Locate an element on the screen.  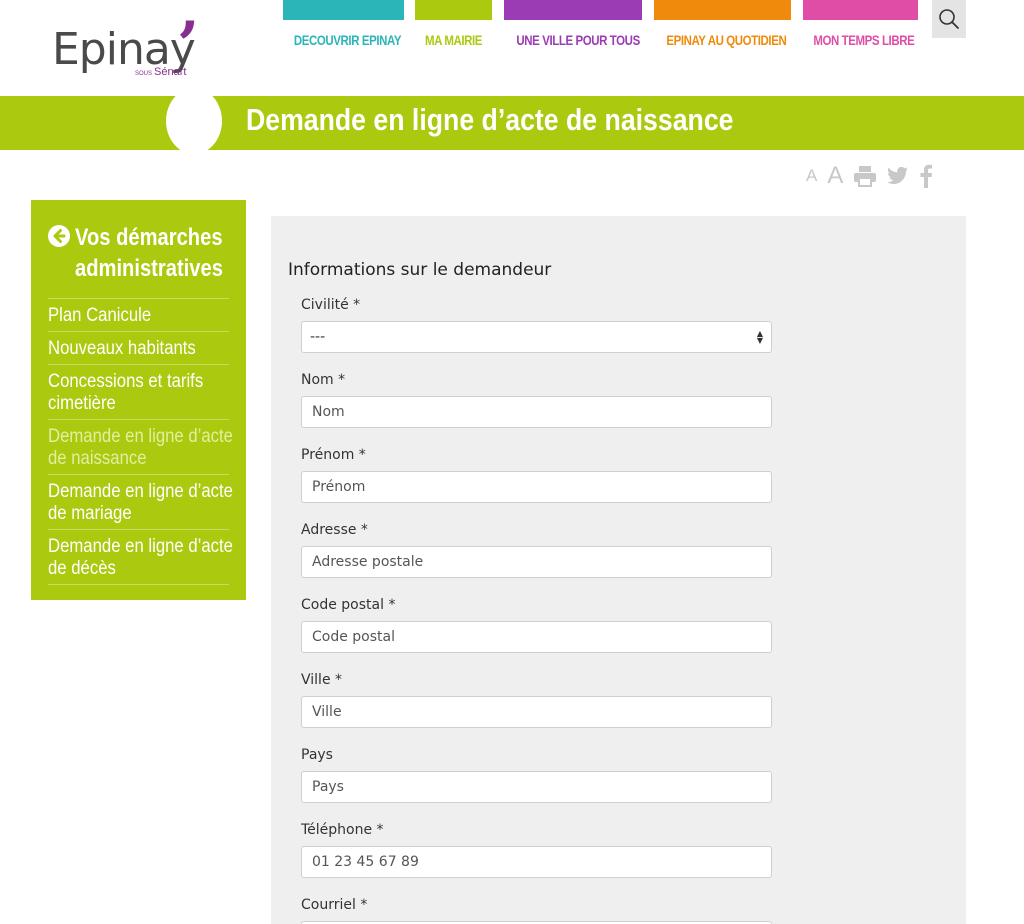
telephone-label: Téléphone * is located at coordinates (342, 830).